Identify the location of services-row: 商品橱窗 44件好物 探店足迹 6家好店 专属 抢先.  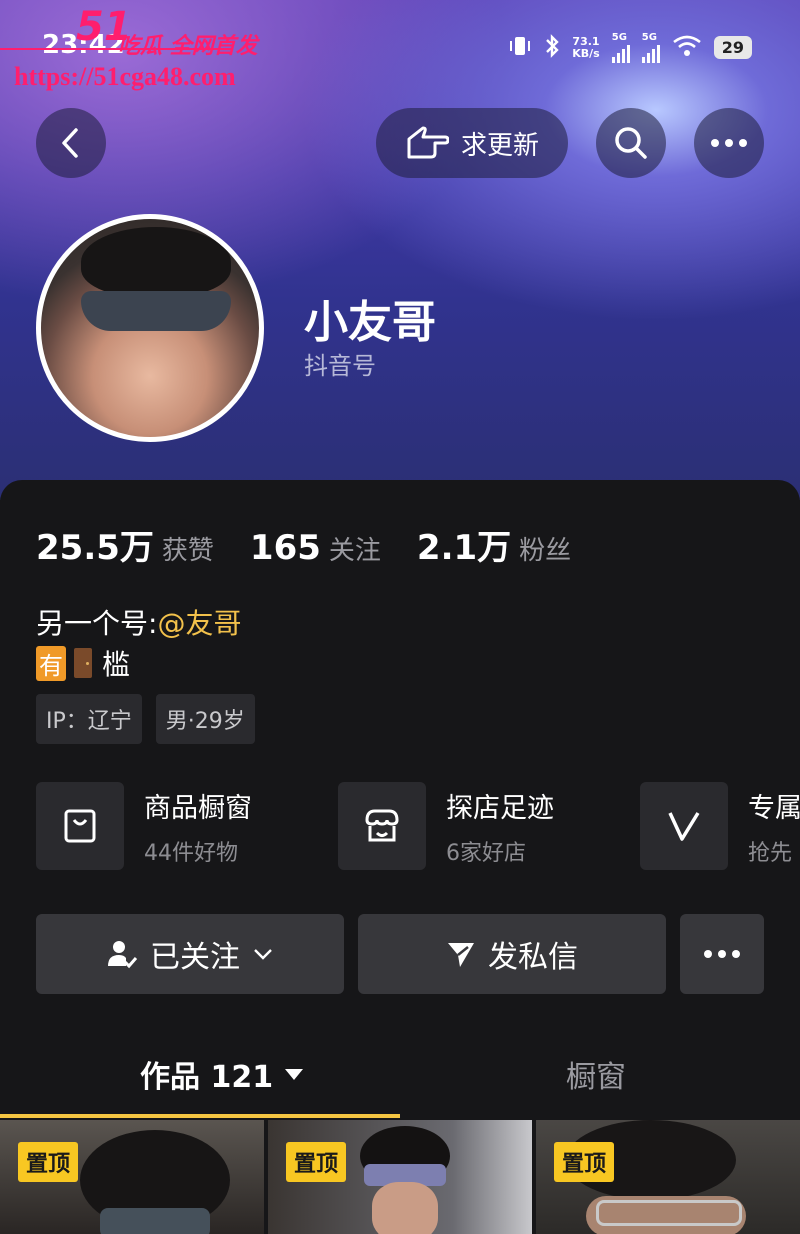
(418, 827).